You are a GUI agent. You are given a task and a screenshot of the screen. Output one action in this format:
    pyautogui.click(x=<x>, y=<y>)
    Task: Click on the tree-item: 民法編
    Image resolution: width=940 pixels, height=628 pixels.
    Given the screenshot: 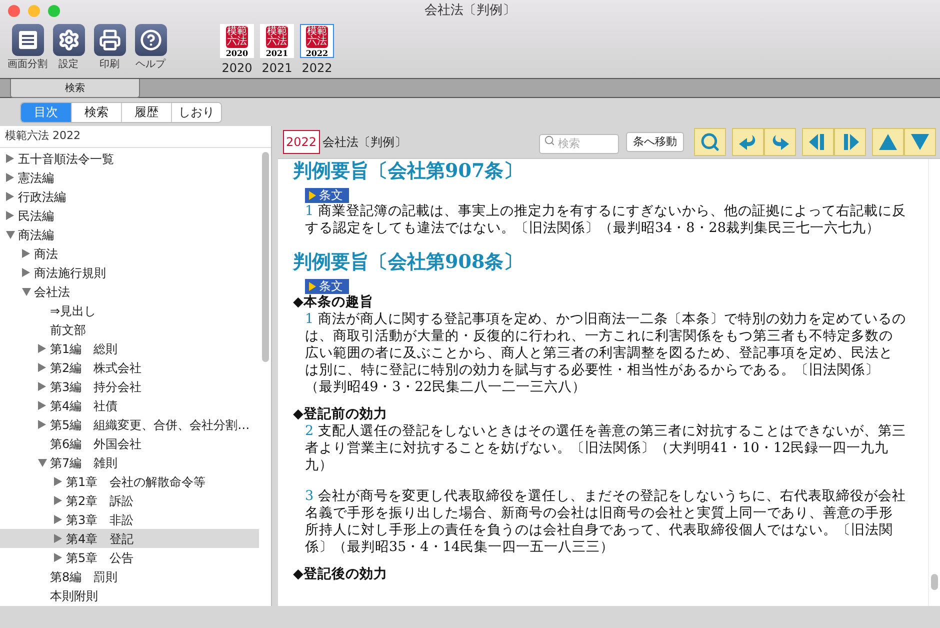 What is the action you would take?
    pyautogui.click(x=129, y=215)
    